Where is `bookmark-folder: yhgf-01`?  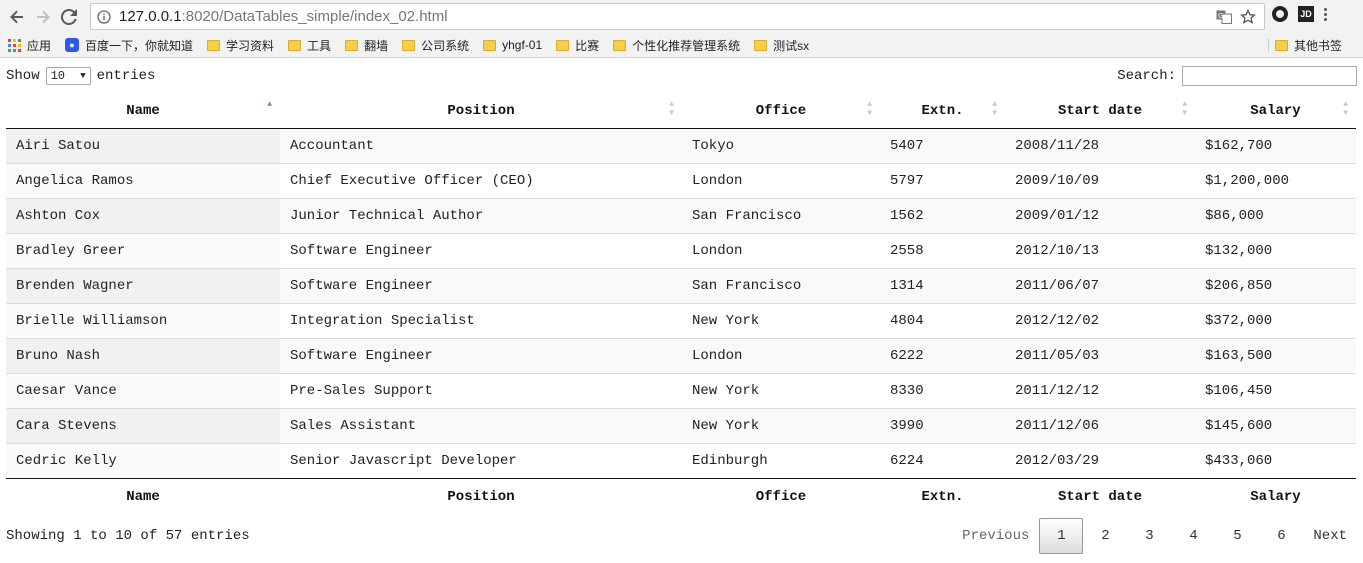 bookmark-folder: yhgf-01 is located at coordinates (512, 45).